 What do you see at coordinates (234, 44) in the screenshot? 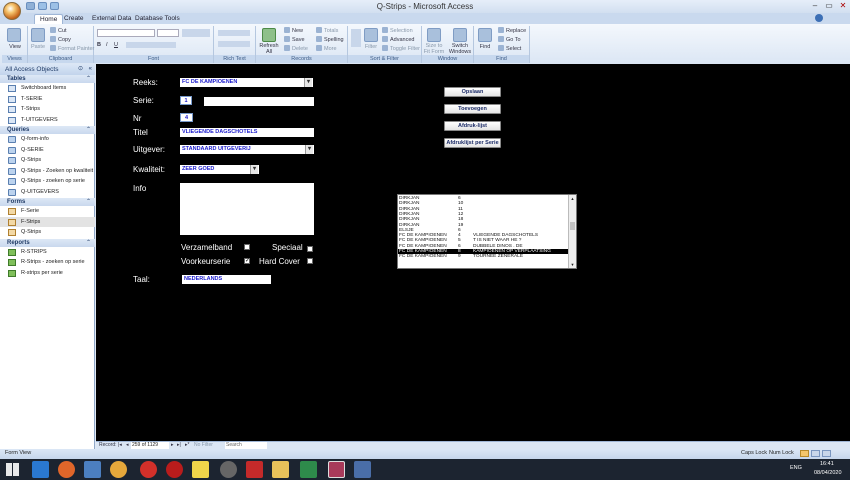
I see `indent-icon` at bounding box center [234, 44].